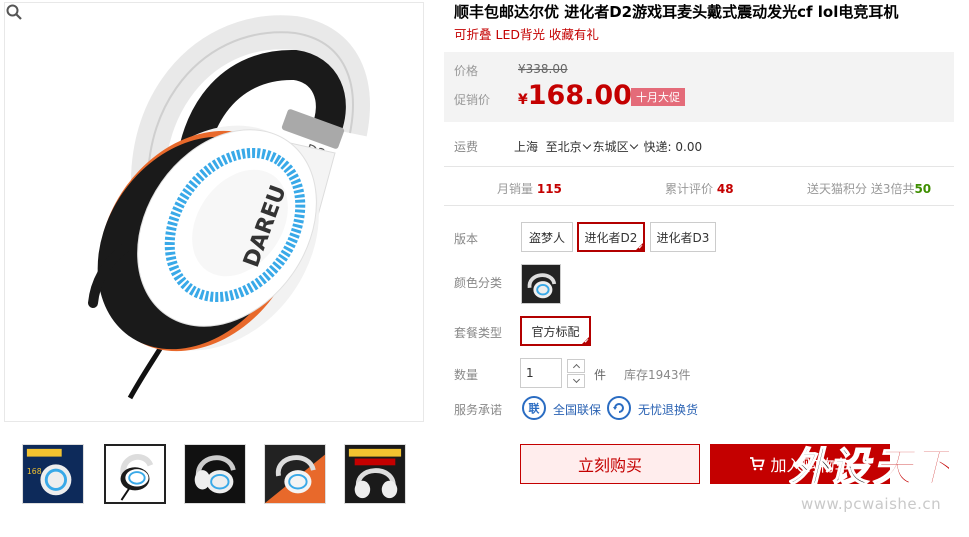 This screenshot has height=537, width=969. I want to click on color-swatch, so click(541, 284).